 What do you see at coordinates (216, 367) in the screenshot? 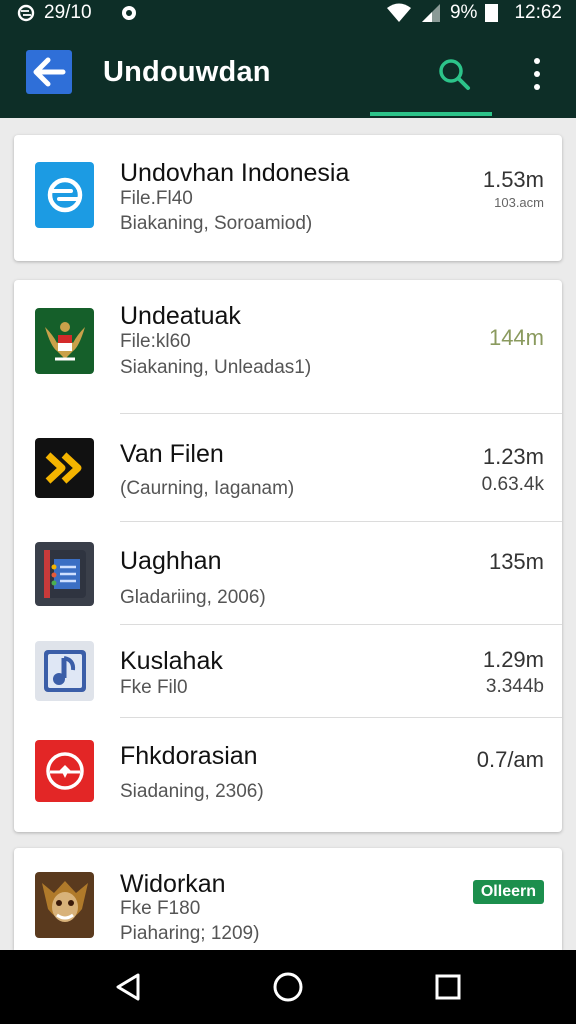
I see `item-detail: Siakaning, Unleadas1)` at bounding box center [216, 367].